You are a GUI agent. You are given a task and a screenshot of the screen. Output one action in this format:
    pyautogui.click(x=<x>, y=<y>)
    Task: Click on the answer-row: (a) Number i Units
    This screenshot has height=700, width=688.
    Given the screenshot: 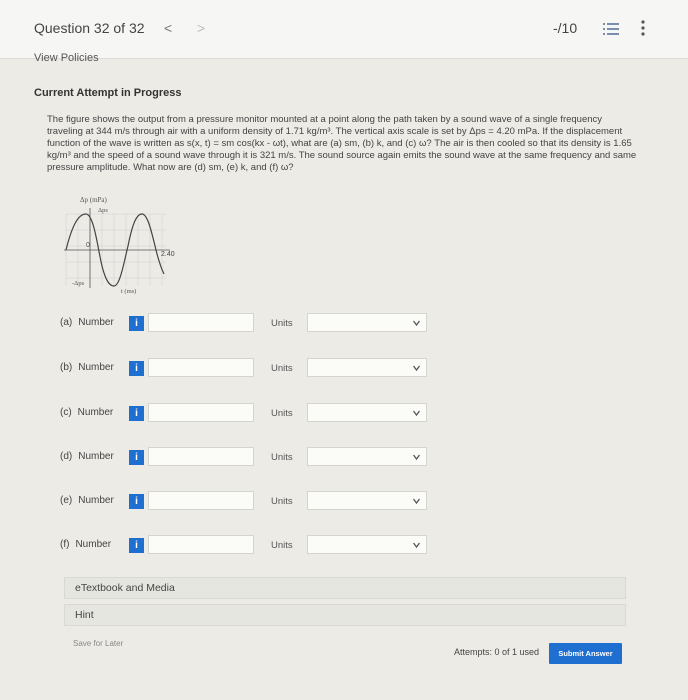 What is the action you would take?
    pyautogui.click(x=344, y=325)
    